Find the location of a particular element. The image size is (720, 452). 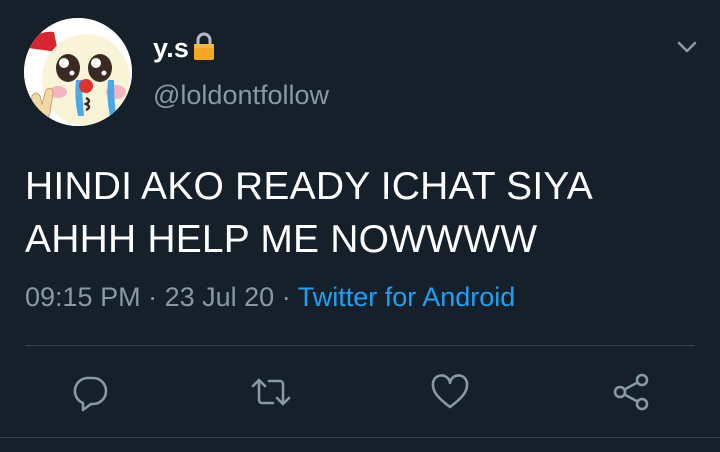

name-row: y.s is located at coordinates (185, 48).